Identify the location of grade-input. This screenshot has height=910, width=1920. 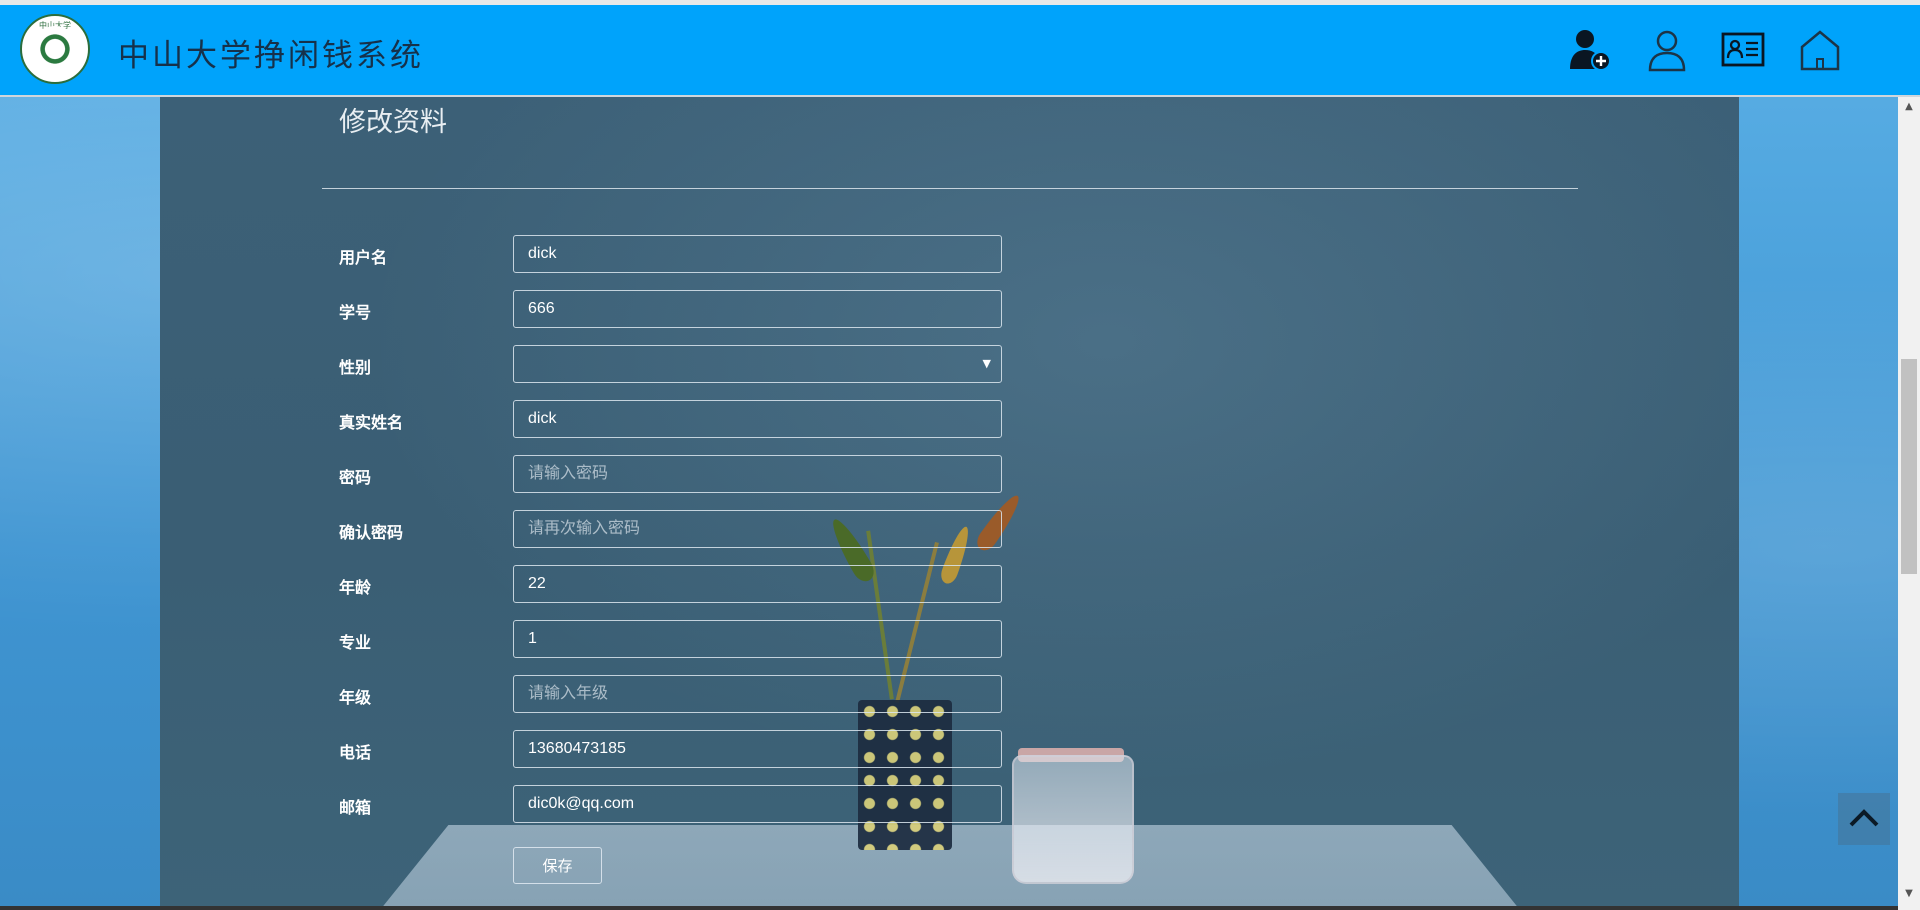
(757, 694).